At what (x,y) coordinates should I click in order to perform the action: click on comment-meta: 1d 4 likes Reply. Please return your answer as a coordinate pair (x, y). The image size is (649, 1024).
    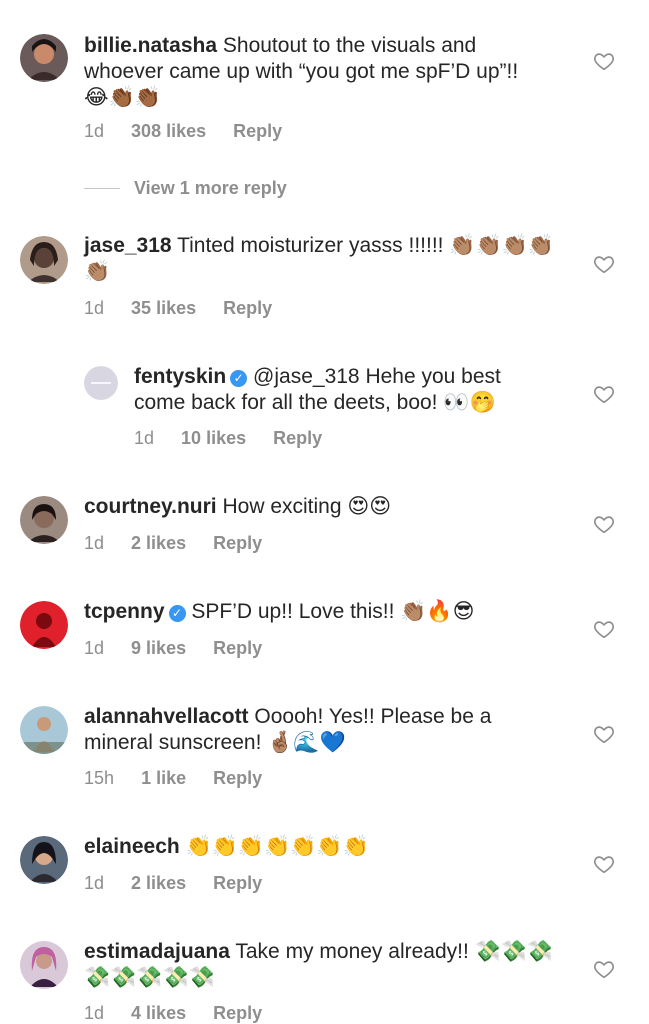
    Looking at the image, I should click on (184, 1013).